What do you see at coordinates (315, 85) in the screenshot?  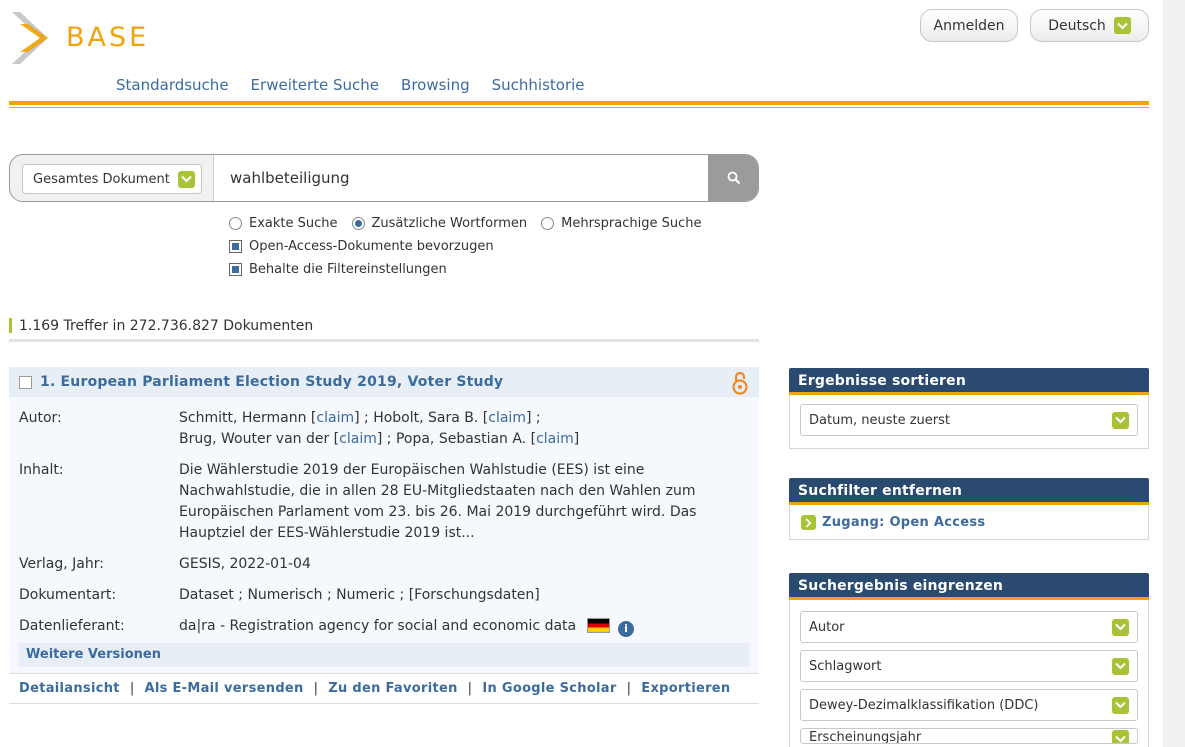 I see `nav-erweiterte-suche: Erweiterte Suche` at bounding box center [315, 85].